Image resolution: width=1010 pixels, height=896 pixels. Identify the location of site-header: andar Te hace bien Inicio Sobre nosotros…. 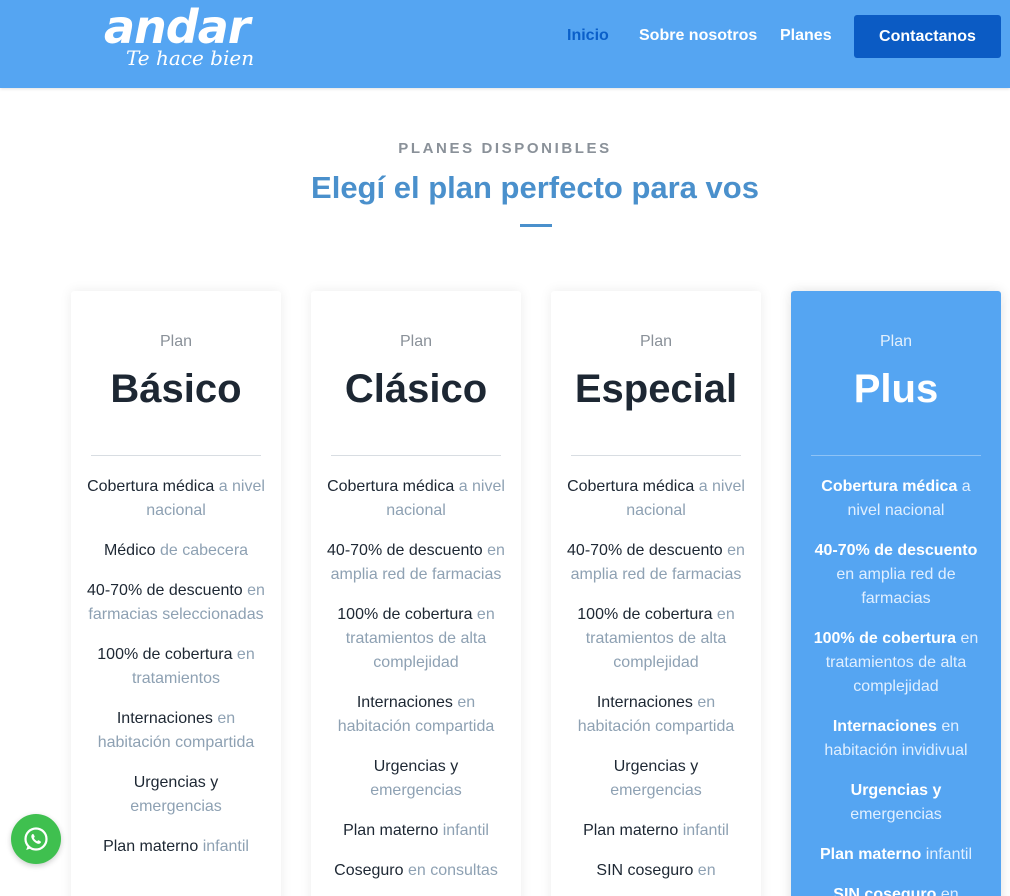
(505, 44).